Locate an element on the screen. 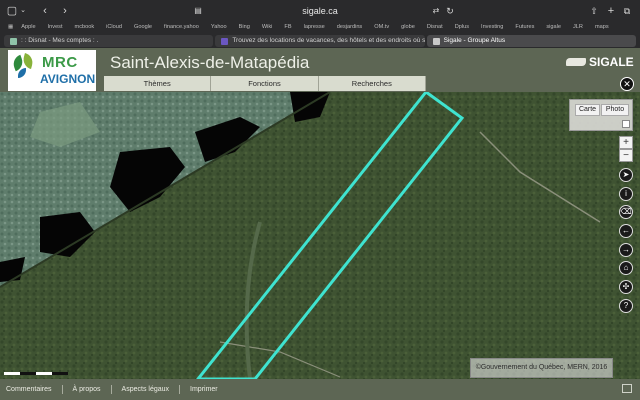  tab-label: Sigale - Groupe Altus is located at coordinates (474, 40).